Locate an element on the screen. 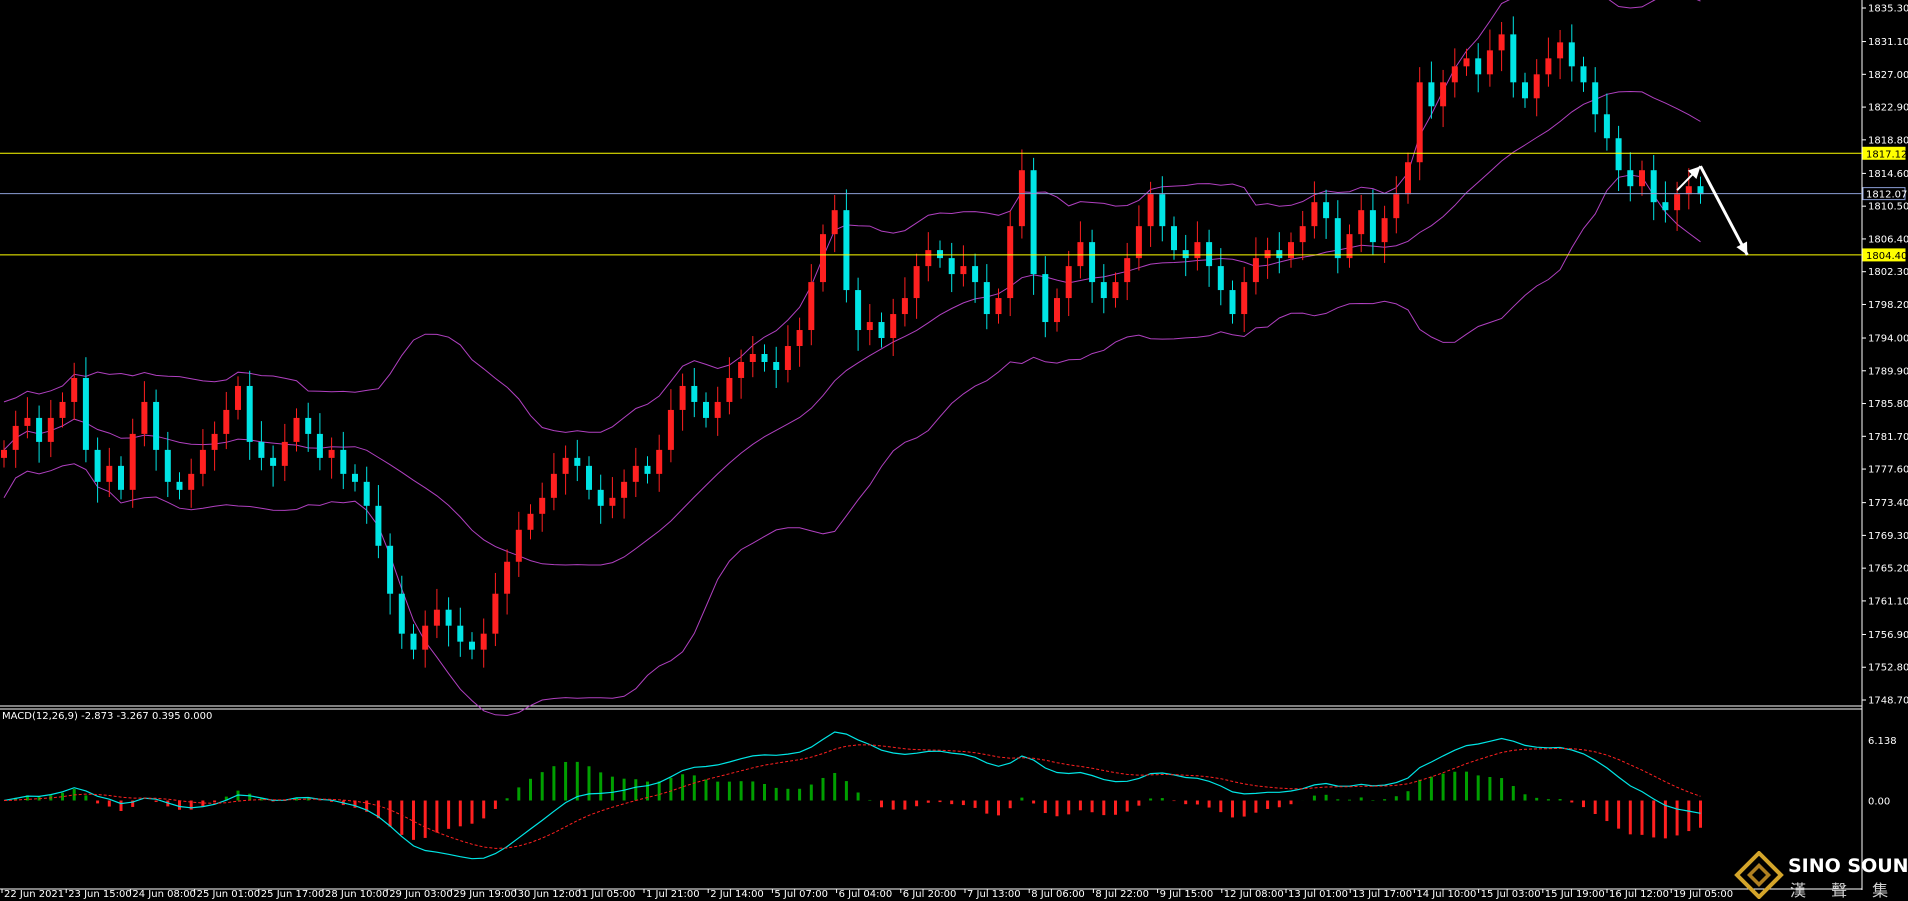 The width and height of the screenshot is (1908, 901). price-tick-label: 1822.90 is located at coordinates (1888, 108).